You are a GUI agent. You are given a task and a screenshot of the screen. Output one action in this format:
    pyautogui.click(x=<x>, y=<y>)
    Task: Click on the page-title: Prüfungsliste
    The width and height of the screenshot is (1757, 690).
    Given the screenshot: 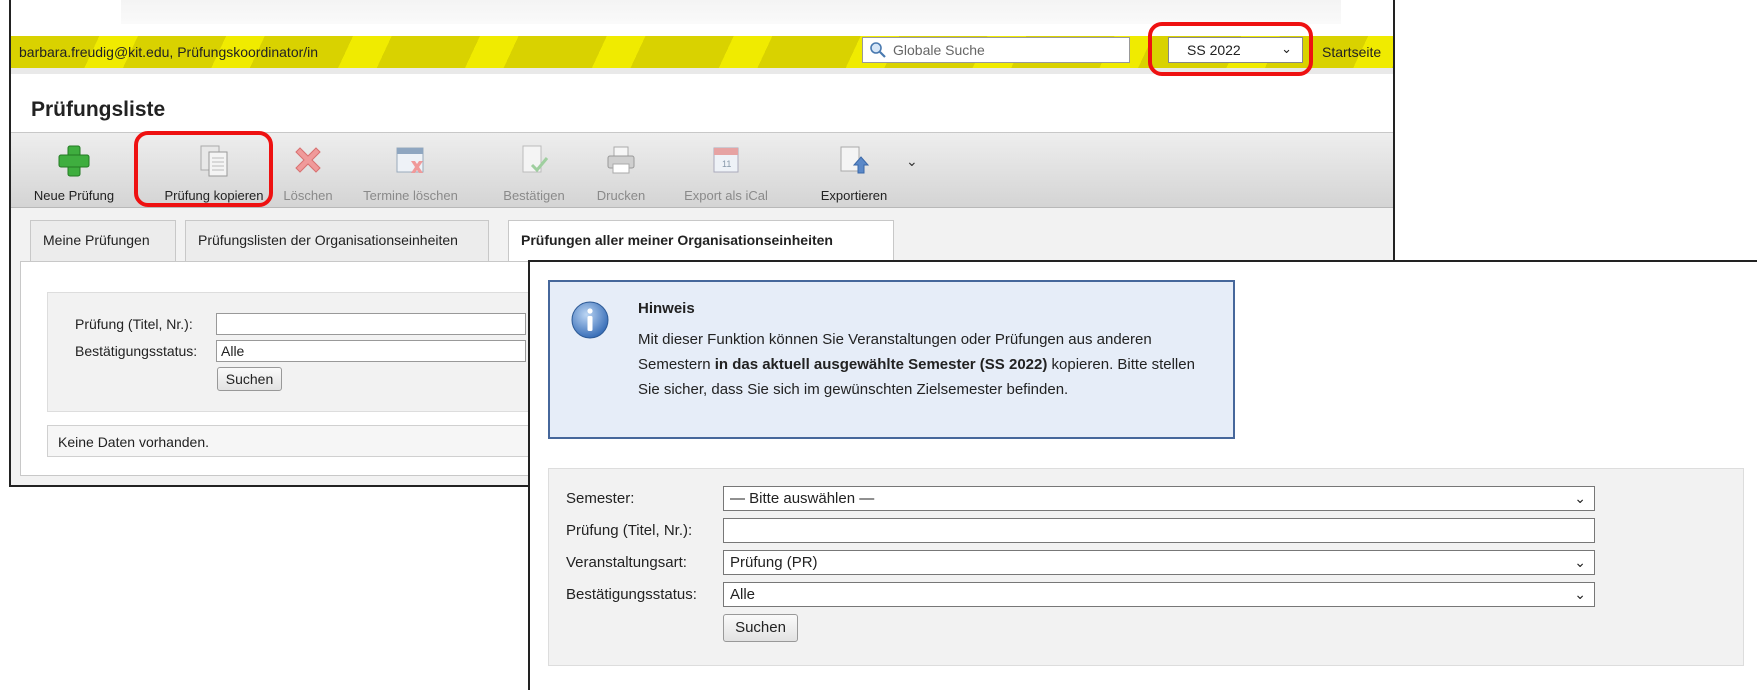 What is the action you would take?
    pyautogui.click(x=98, y=109)
    